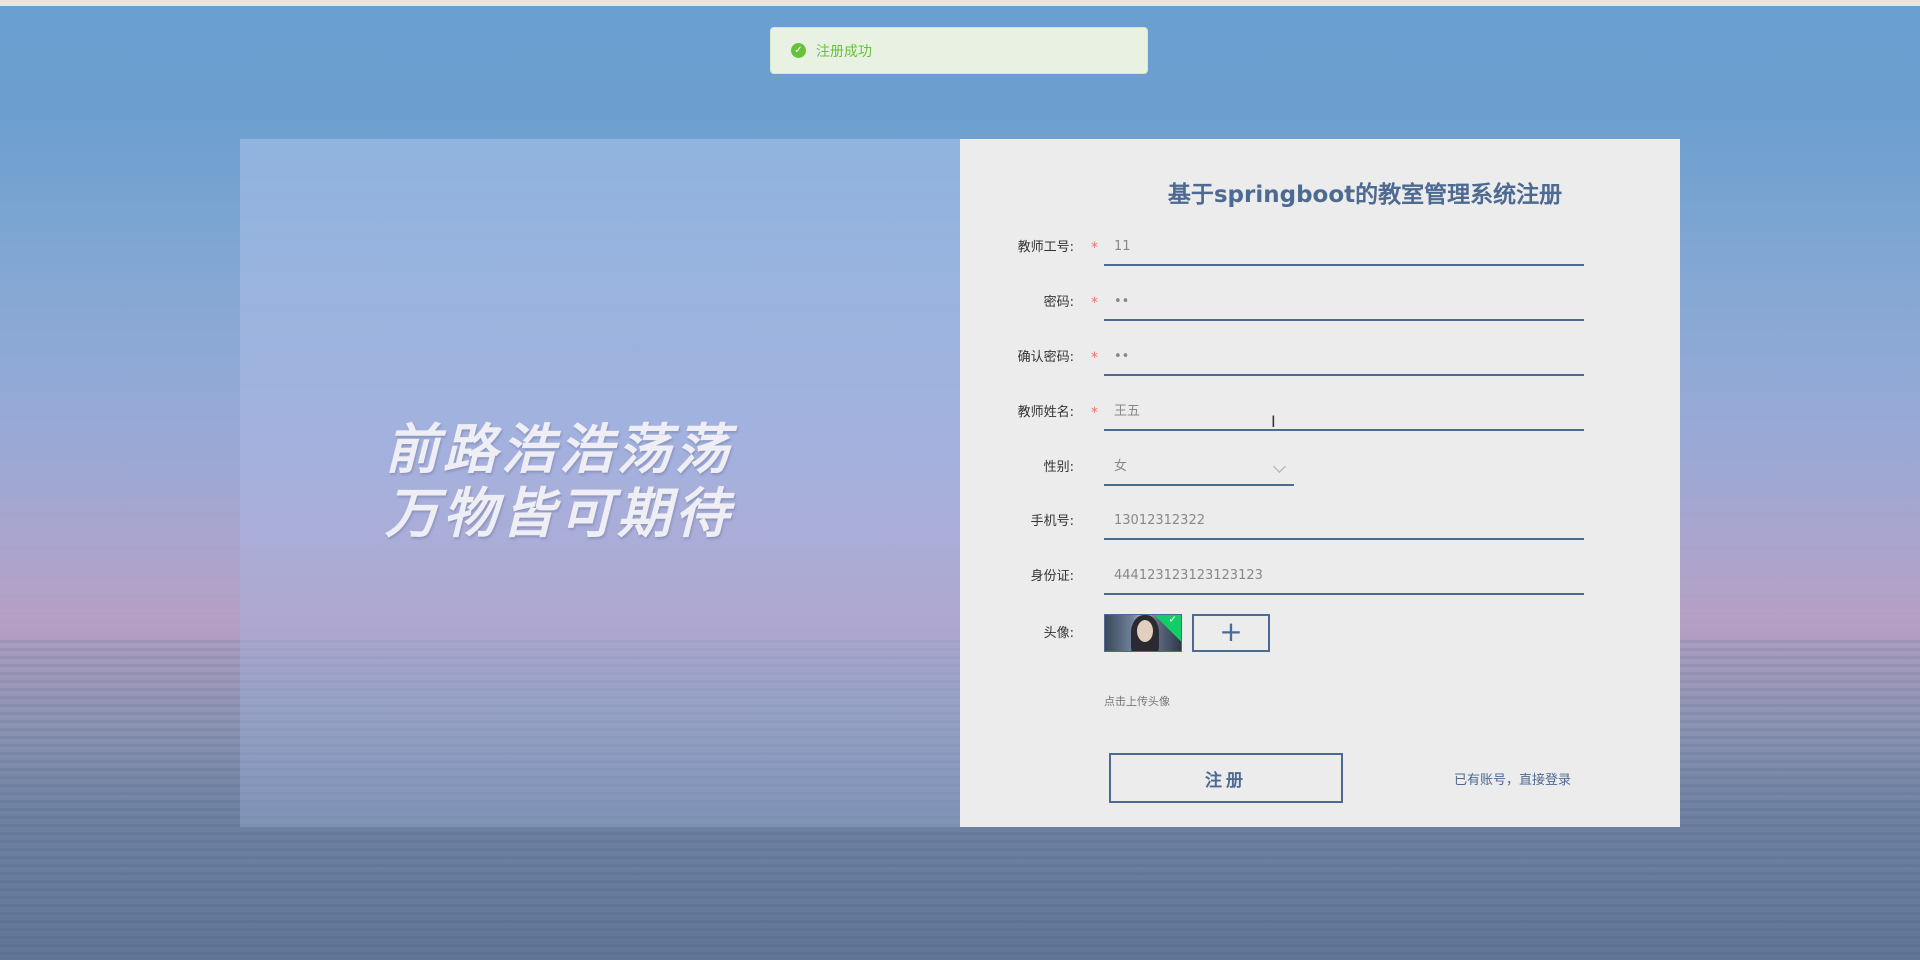 The width and height of the screenshot is (1920, 960). Describe the element at coordinates (798, 50) in the screenshot. I see `success-check-icon: ✓` at that location.